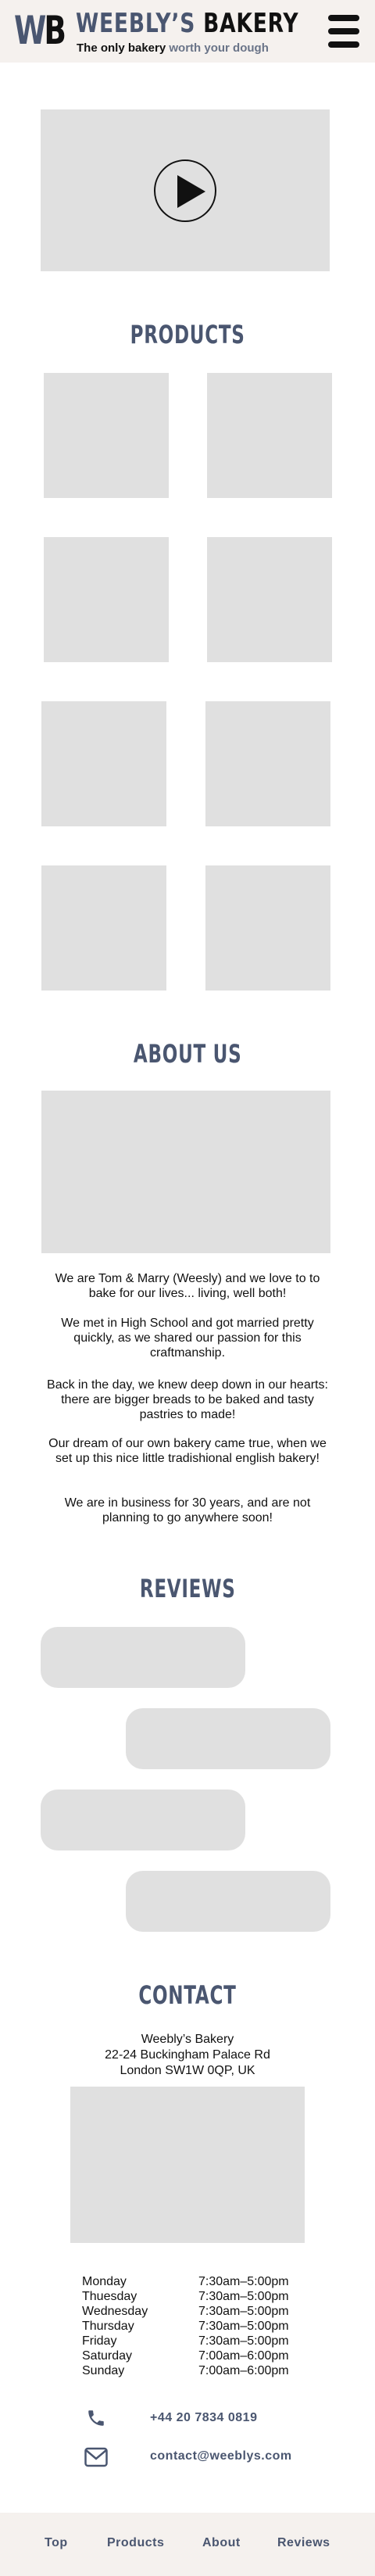  What do you see at coordinates (55, 30) in the screenshot?
I see `logo-b: B` at bounding box center [55, 30].